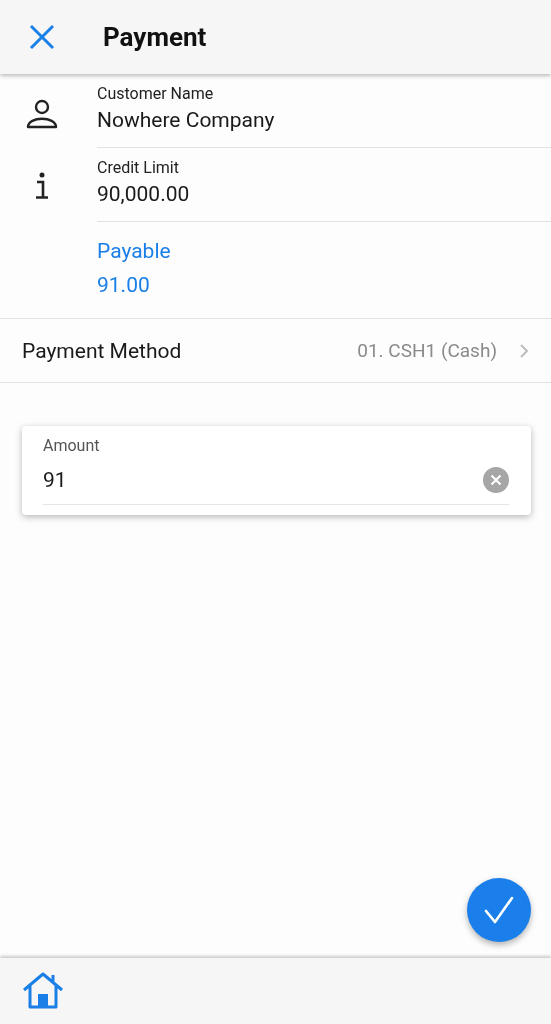 This screenshot has width=551, height=1024. What do you see at coordinates (186, 120) in the screenshot?
I see `field-value: Nowhere Company` at bounding box center [186, 120].